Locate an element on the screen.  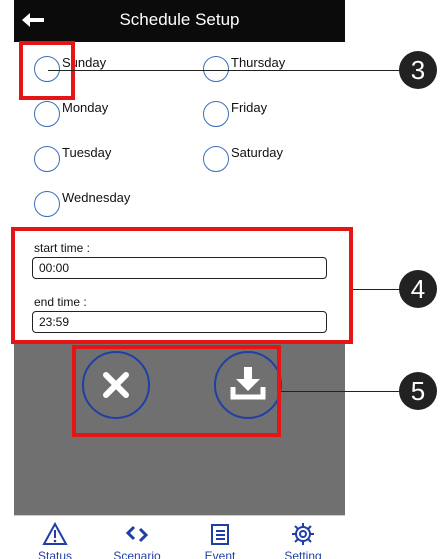
day-saturday: Saturday is located at coordinates (243, 158).